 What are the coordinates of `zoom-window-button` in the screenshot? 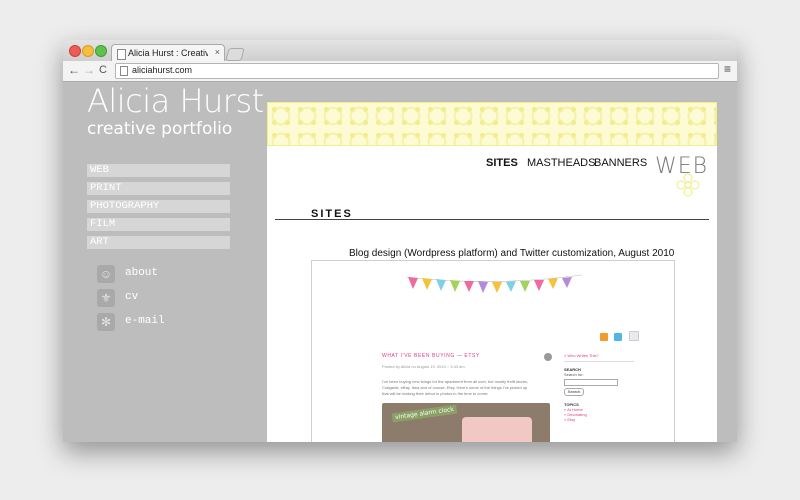 It's located at (101, 51).